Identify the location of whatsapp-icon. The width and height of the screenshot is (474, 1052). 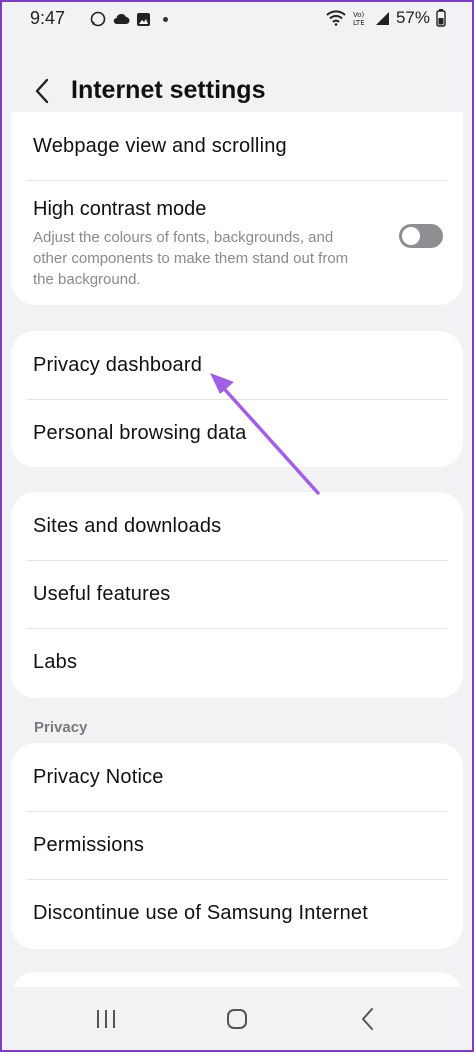
(98, 19).